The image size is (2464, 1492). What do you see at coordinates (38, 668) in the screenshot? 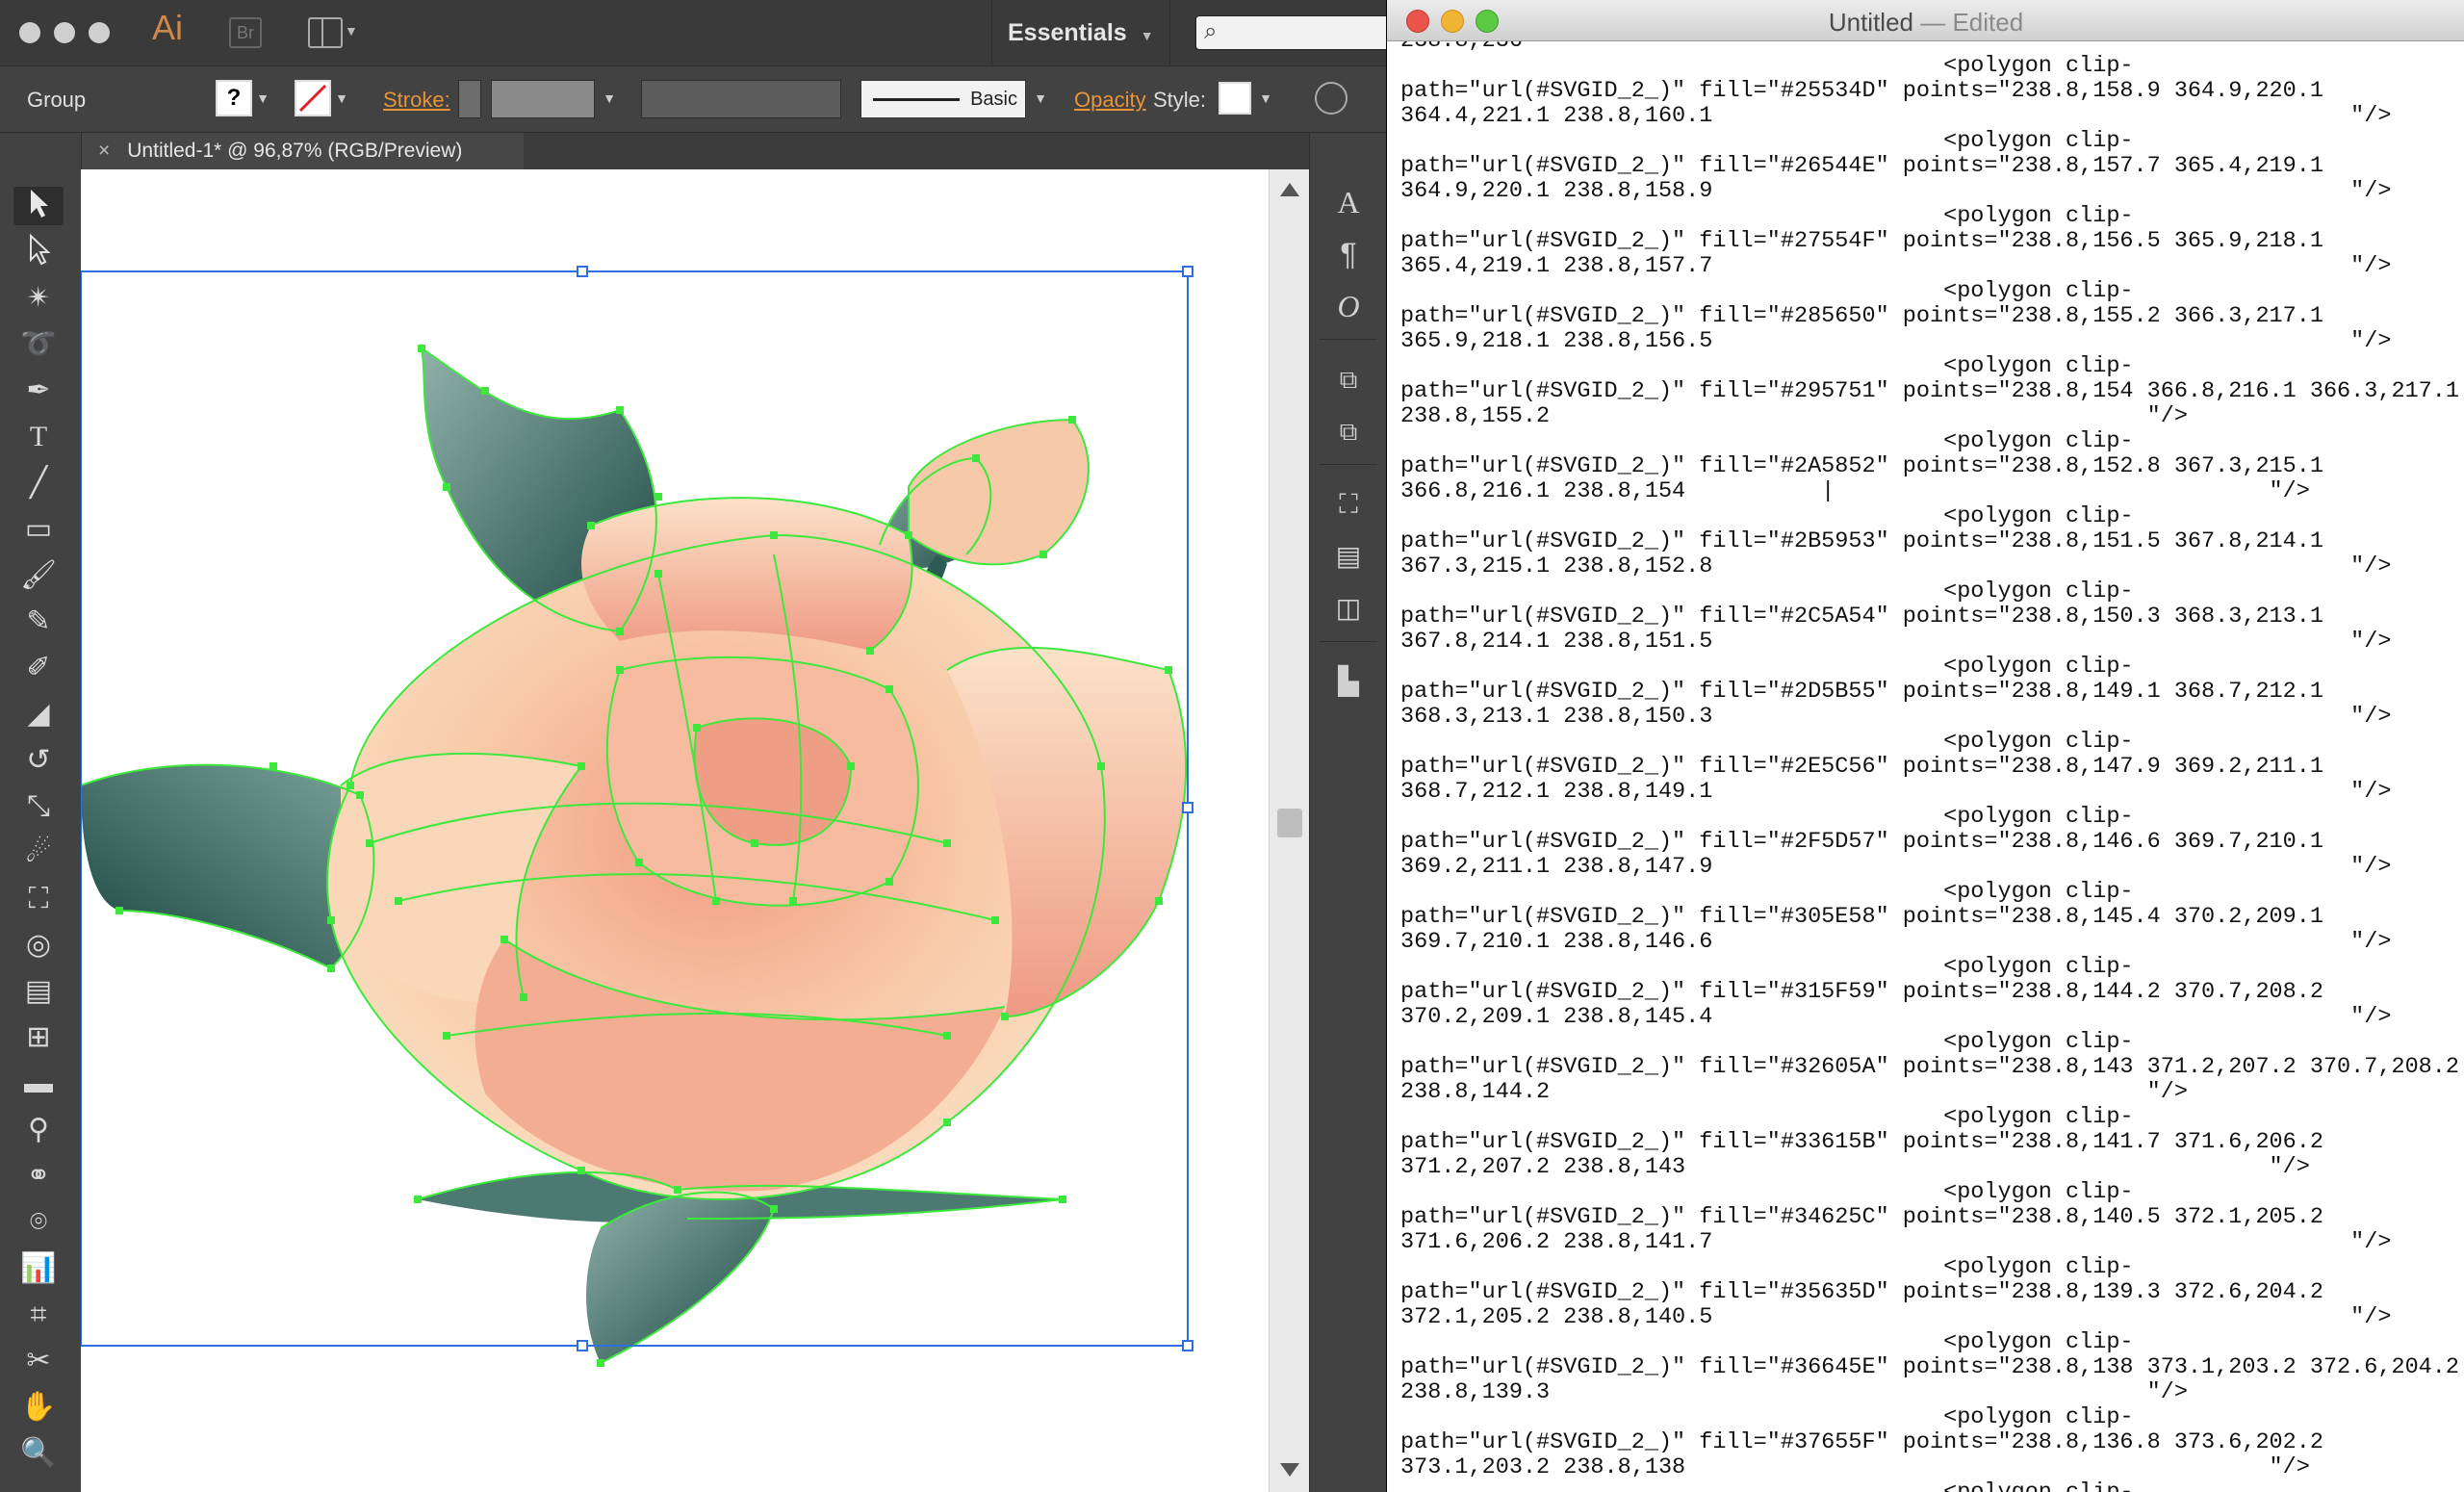
I see `blob-brush-tool-icon: ✐` at bounding box center [38, 668].